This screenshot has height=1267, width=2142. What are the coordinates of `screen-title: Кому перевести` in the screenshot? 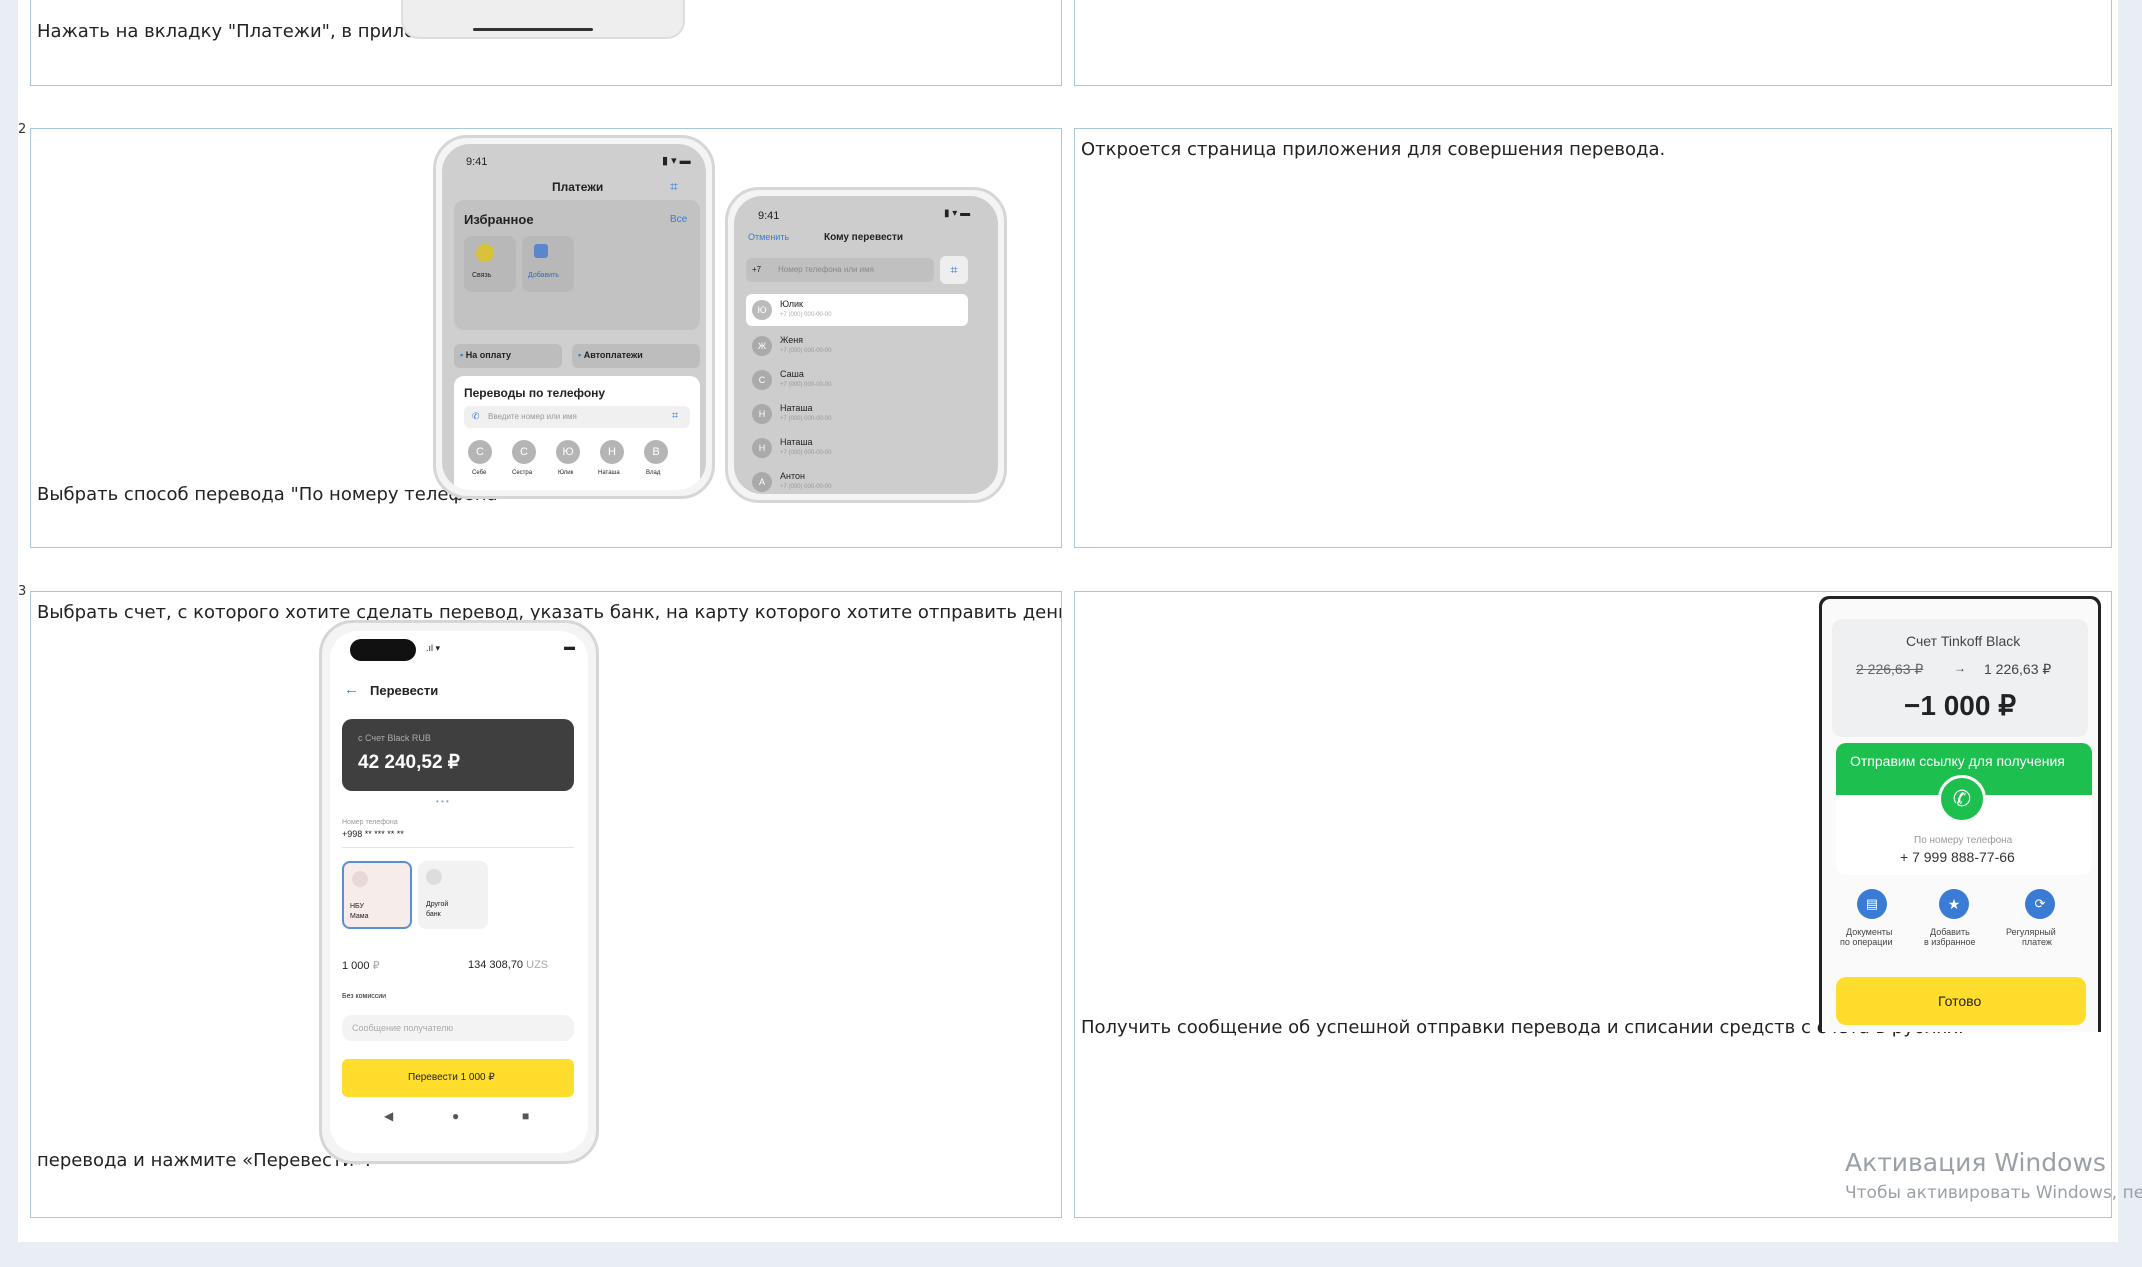 It's located at (864, 237).